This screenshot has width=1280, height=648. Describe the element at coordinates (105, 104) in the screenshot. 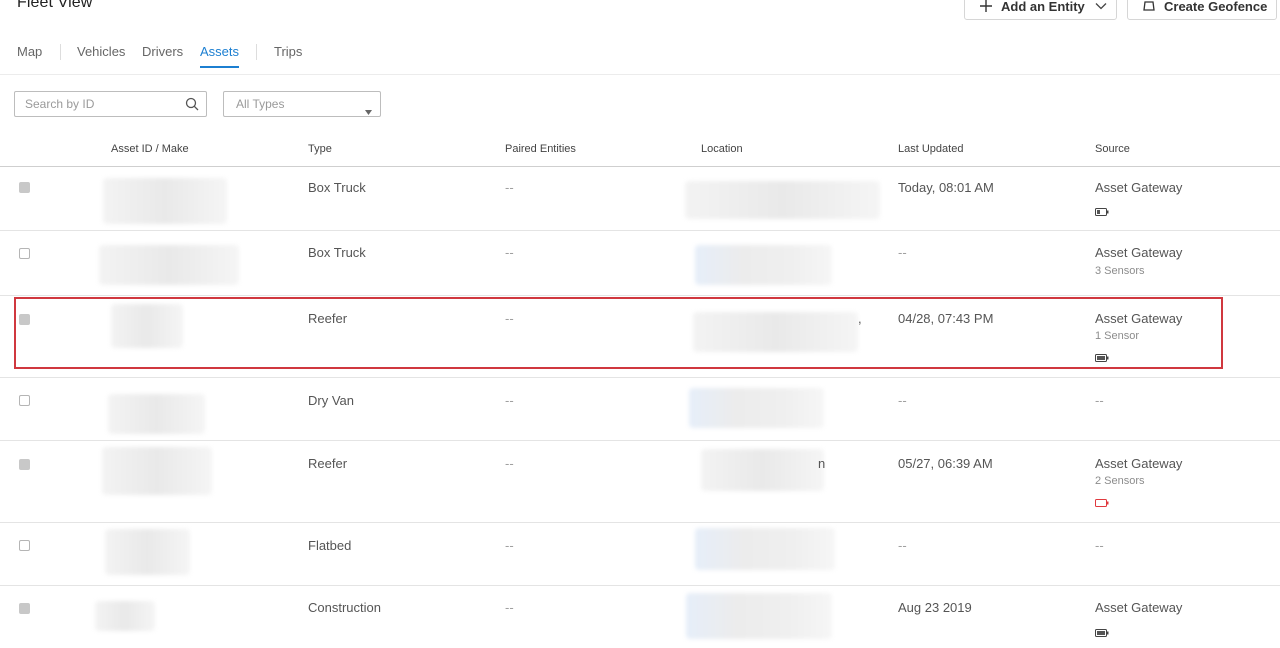

I see `search-input` at that location.